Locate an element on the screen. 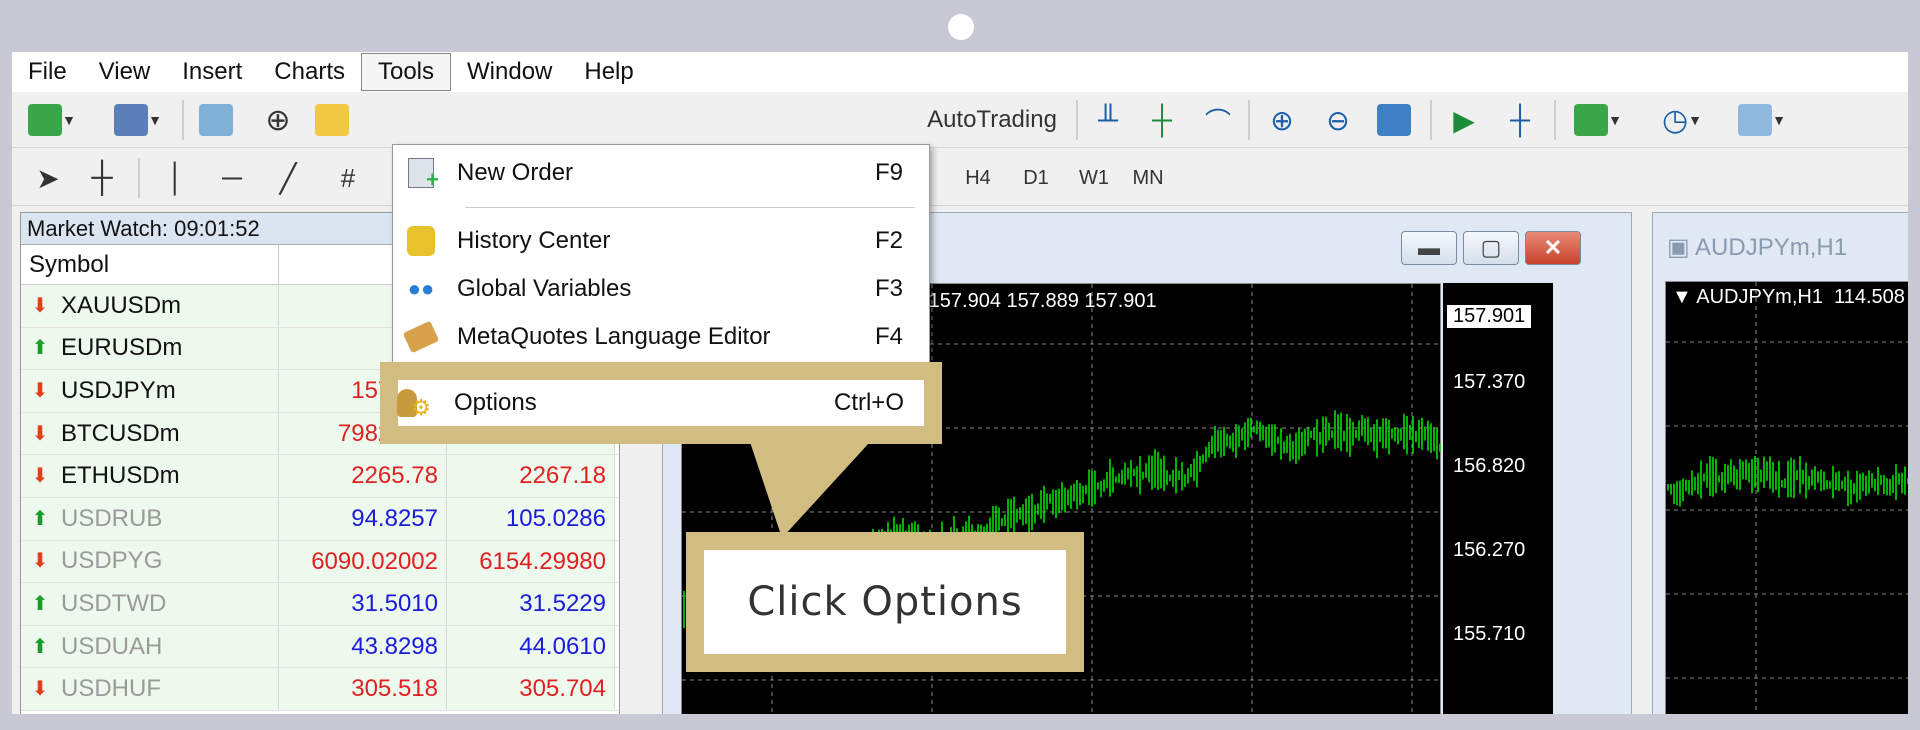 The image size is (1920, 730). menu-separator is located at coordinates (690, 207).